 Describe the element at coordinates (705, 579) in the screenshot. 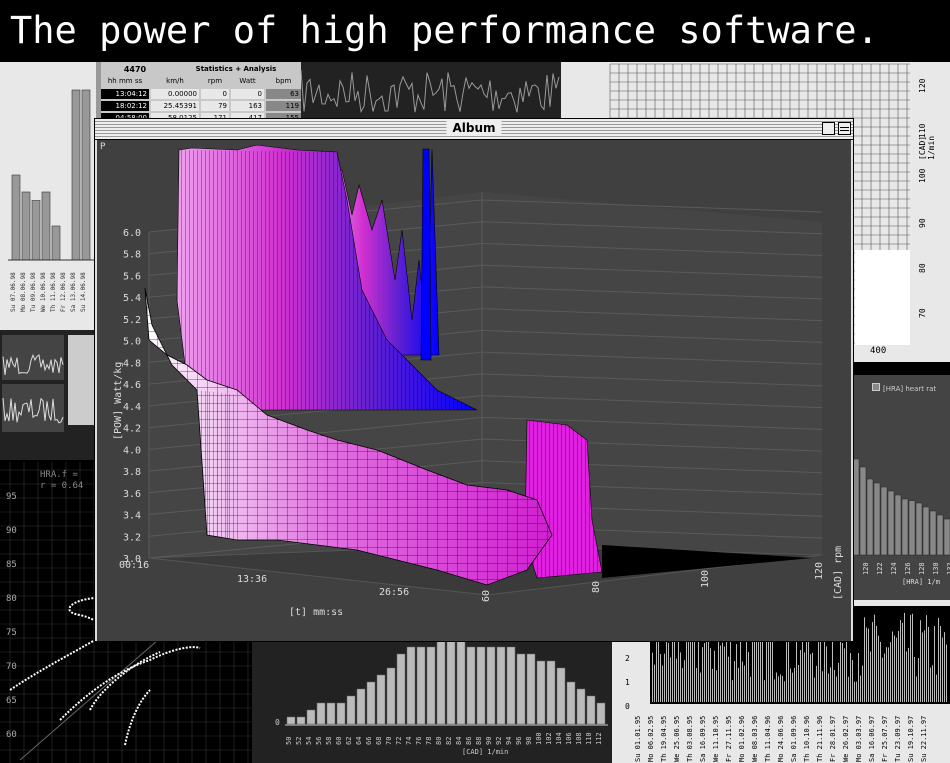

I see `z-tick-label: 100` at that location.